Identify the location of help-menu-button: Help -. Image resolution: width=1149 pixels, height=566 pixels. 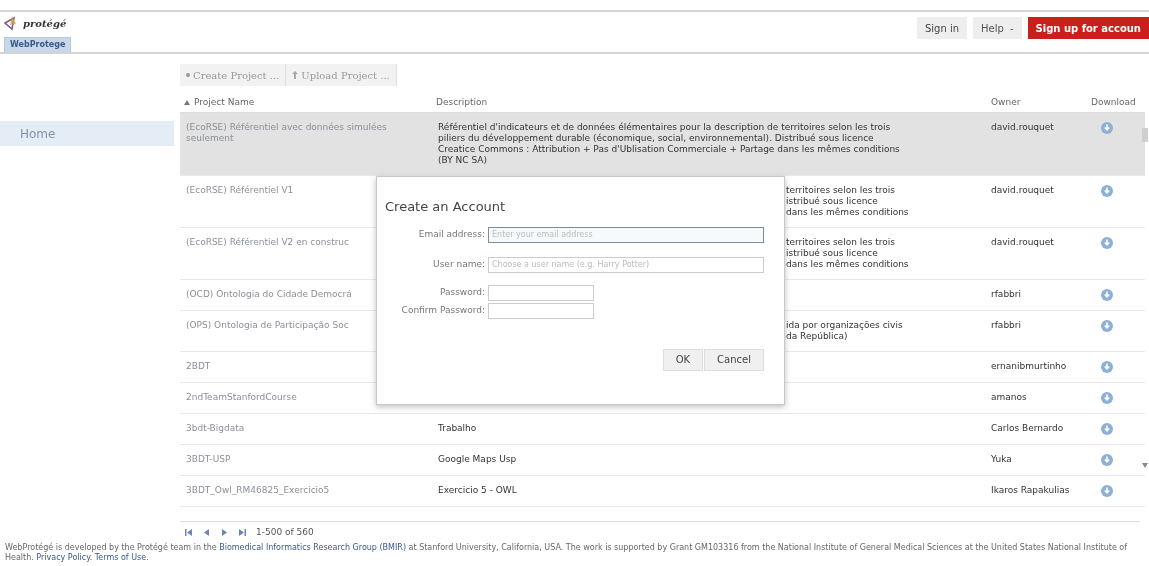
(997, 28).